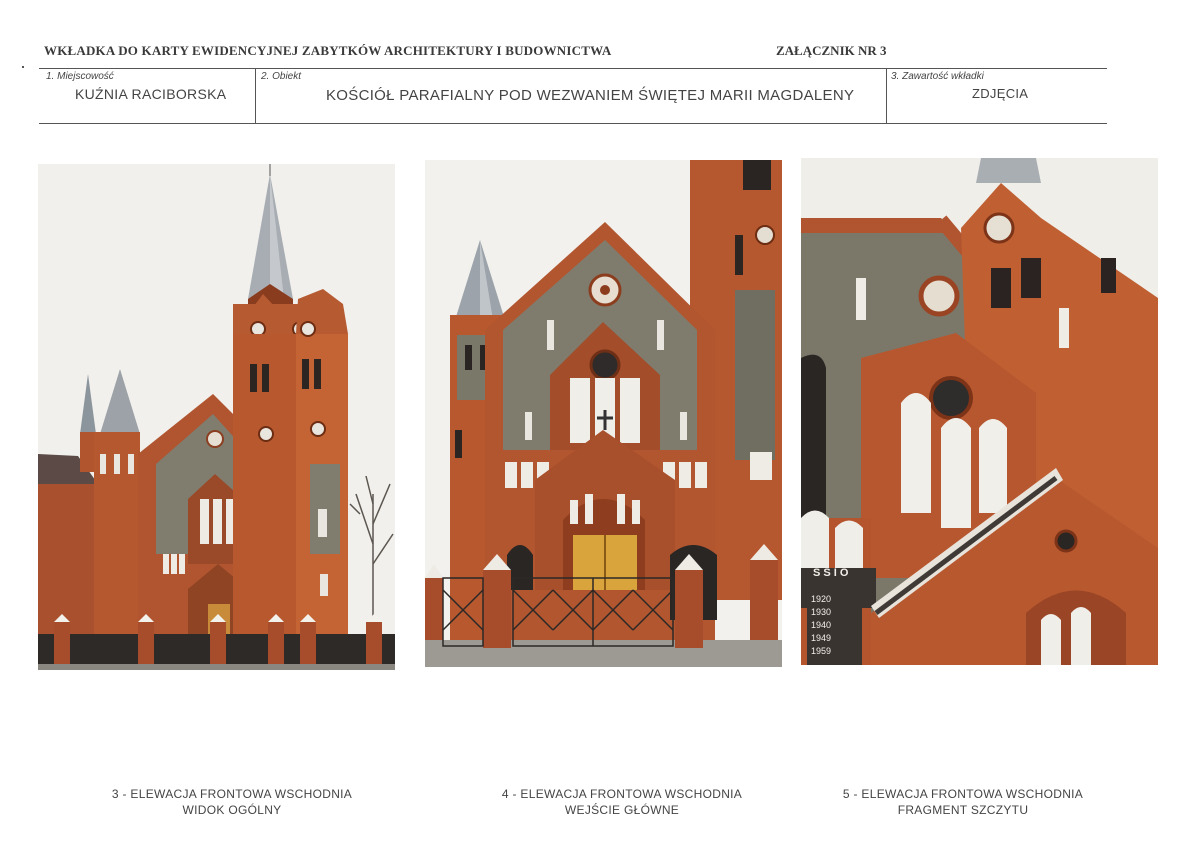 Image resolution: width=1199 pixels, height=844 pixels. What do you see at coordinates (1000, 93) in the screenshot?
I see `contents-value: ZDJĘCIA` at bounding box center [1000, 93].